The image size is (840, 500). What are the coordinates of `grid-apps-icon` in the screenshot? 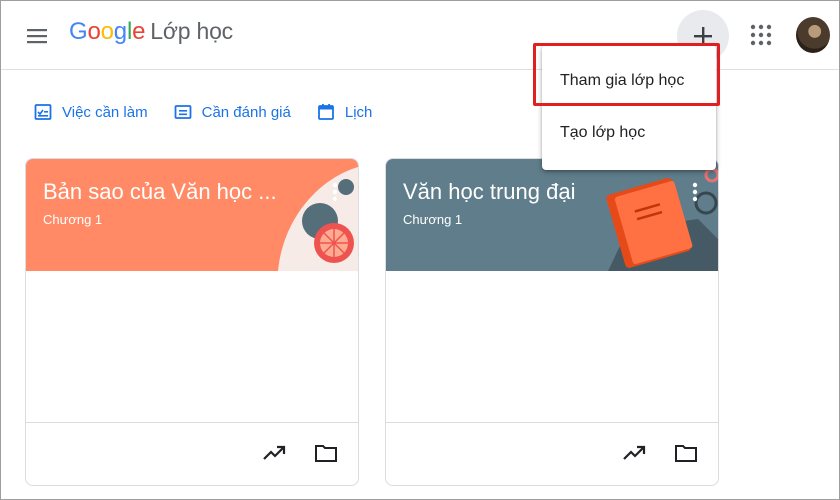 It's located at (761, 35).